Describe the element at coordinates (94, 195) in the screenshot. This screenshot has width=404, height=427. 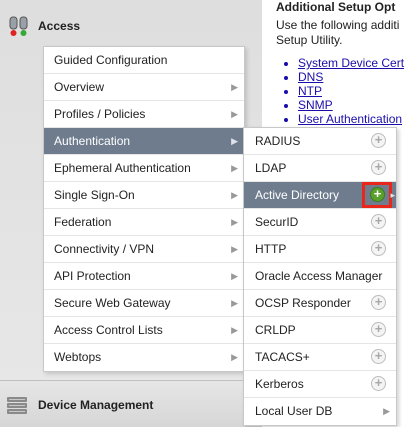
I see `menu-item-label: Single Sign-On` at that location.